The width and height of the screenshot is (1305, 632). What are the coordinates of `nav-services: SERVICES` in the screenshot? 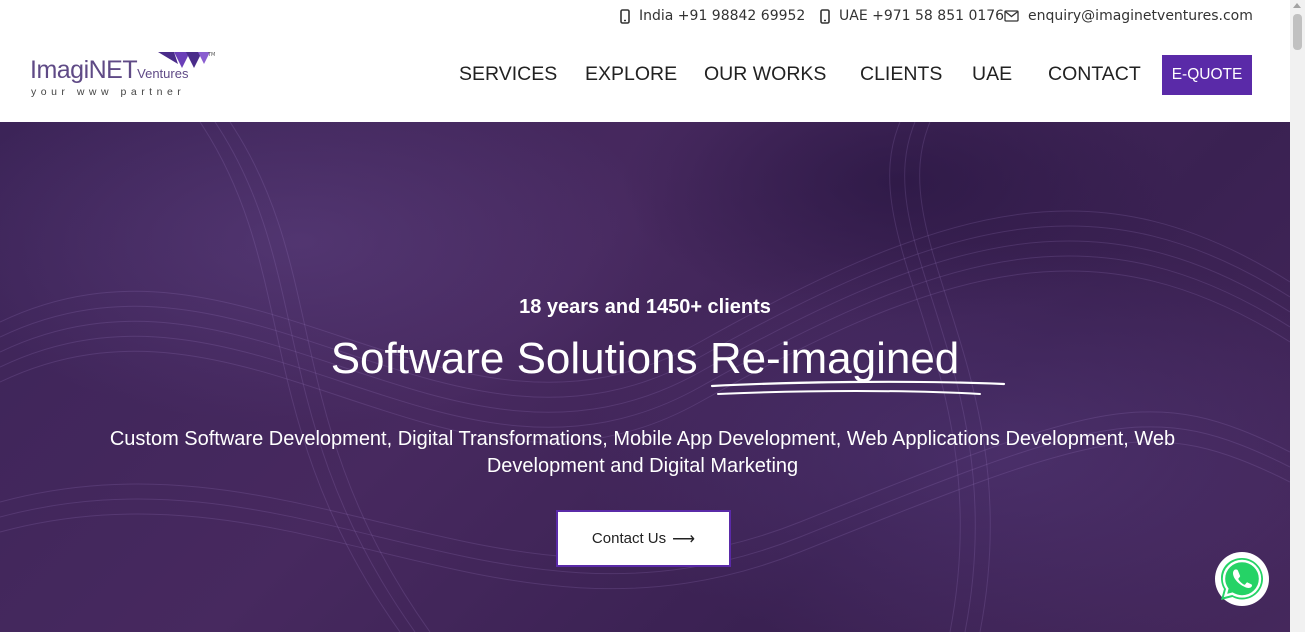 It's located at (508, 74).